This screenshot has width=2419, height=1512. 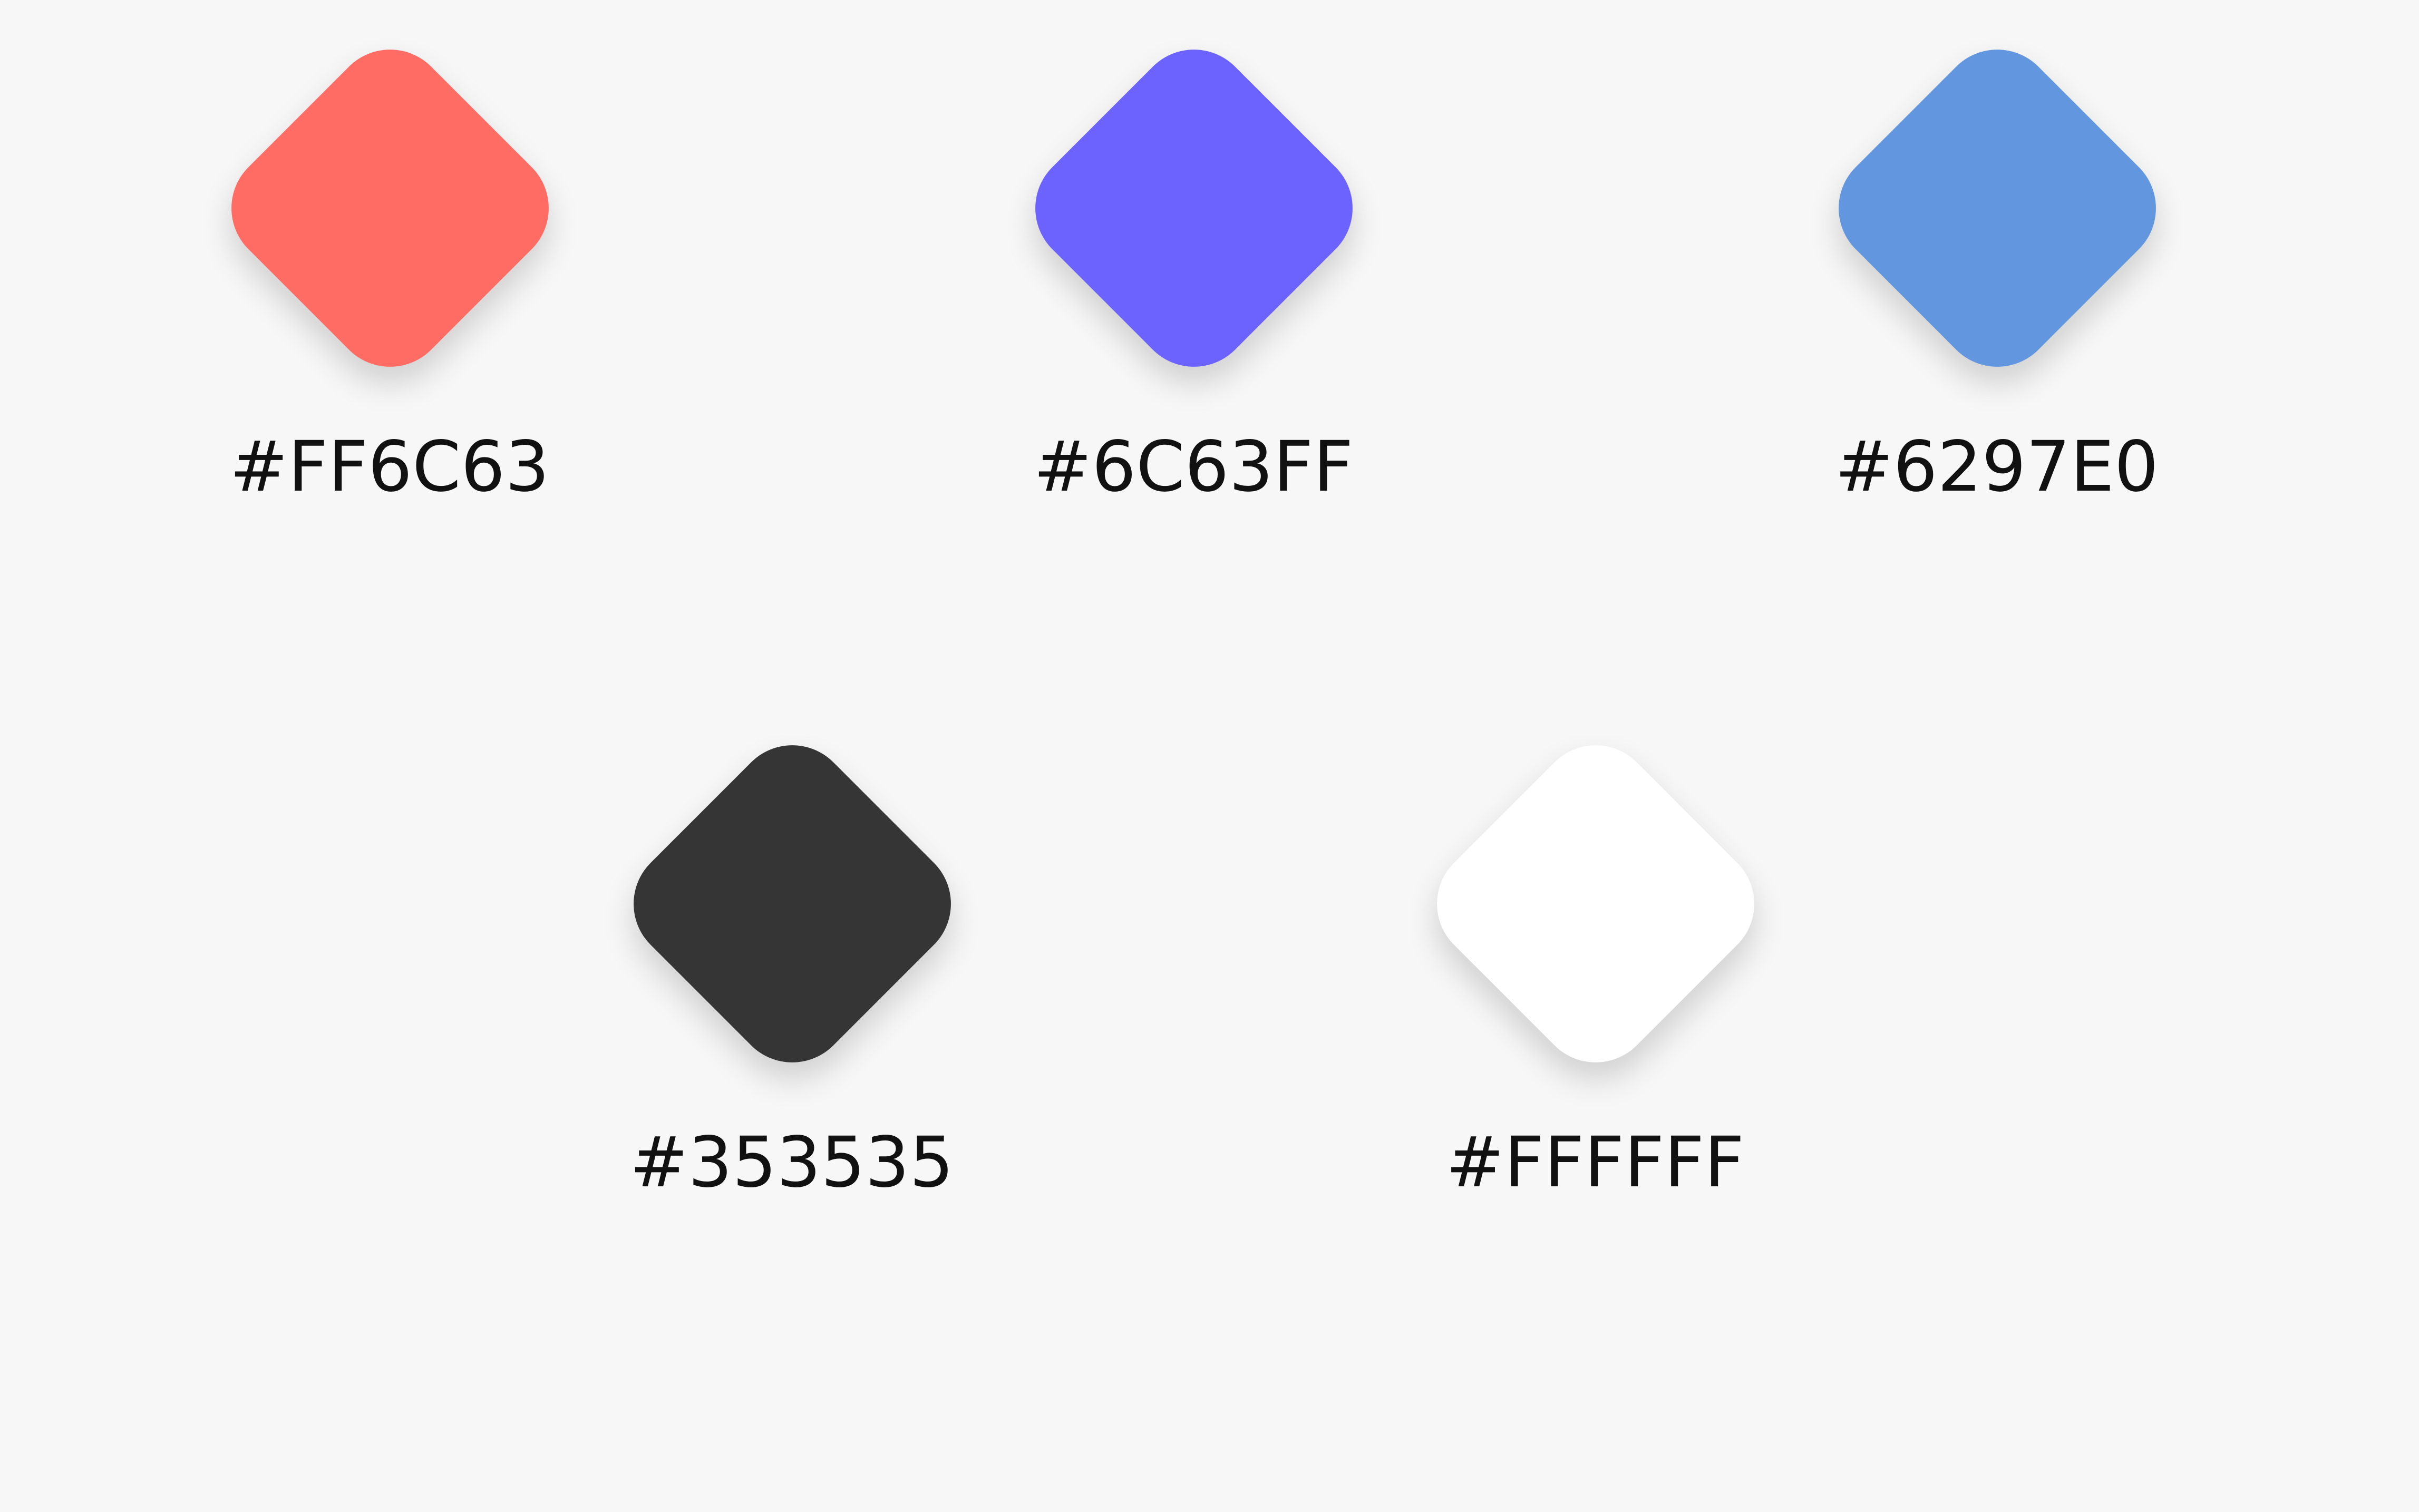 What do you see at coordinates (791, 1162) in the screenshot?
I see `hex-label: #353535` at bounding box center [791, 1162].